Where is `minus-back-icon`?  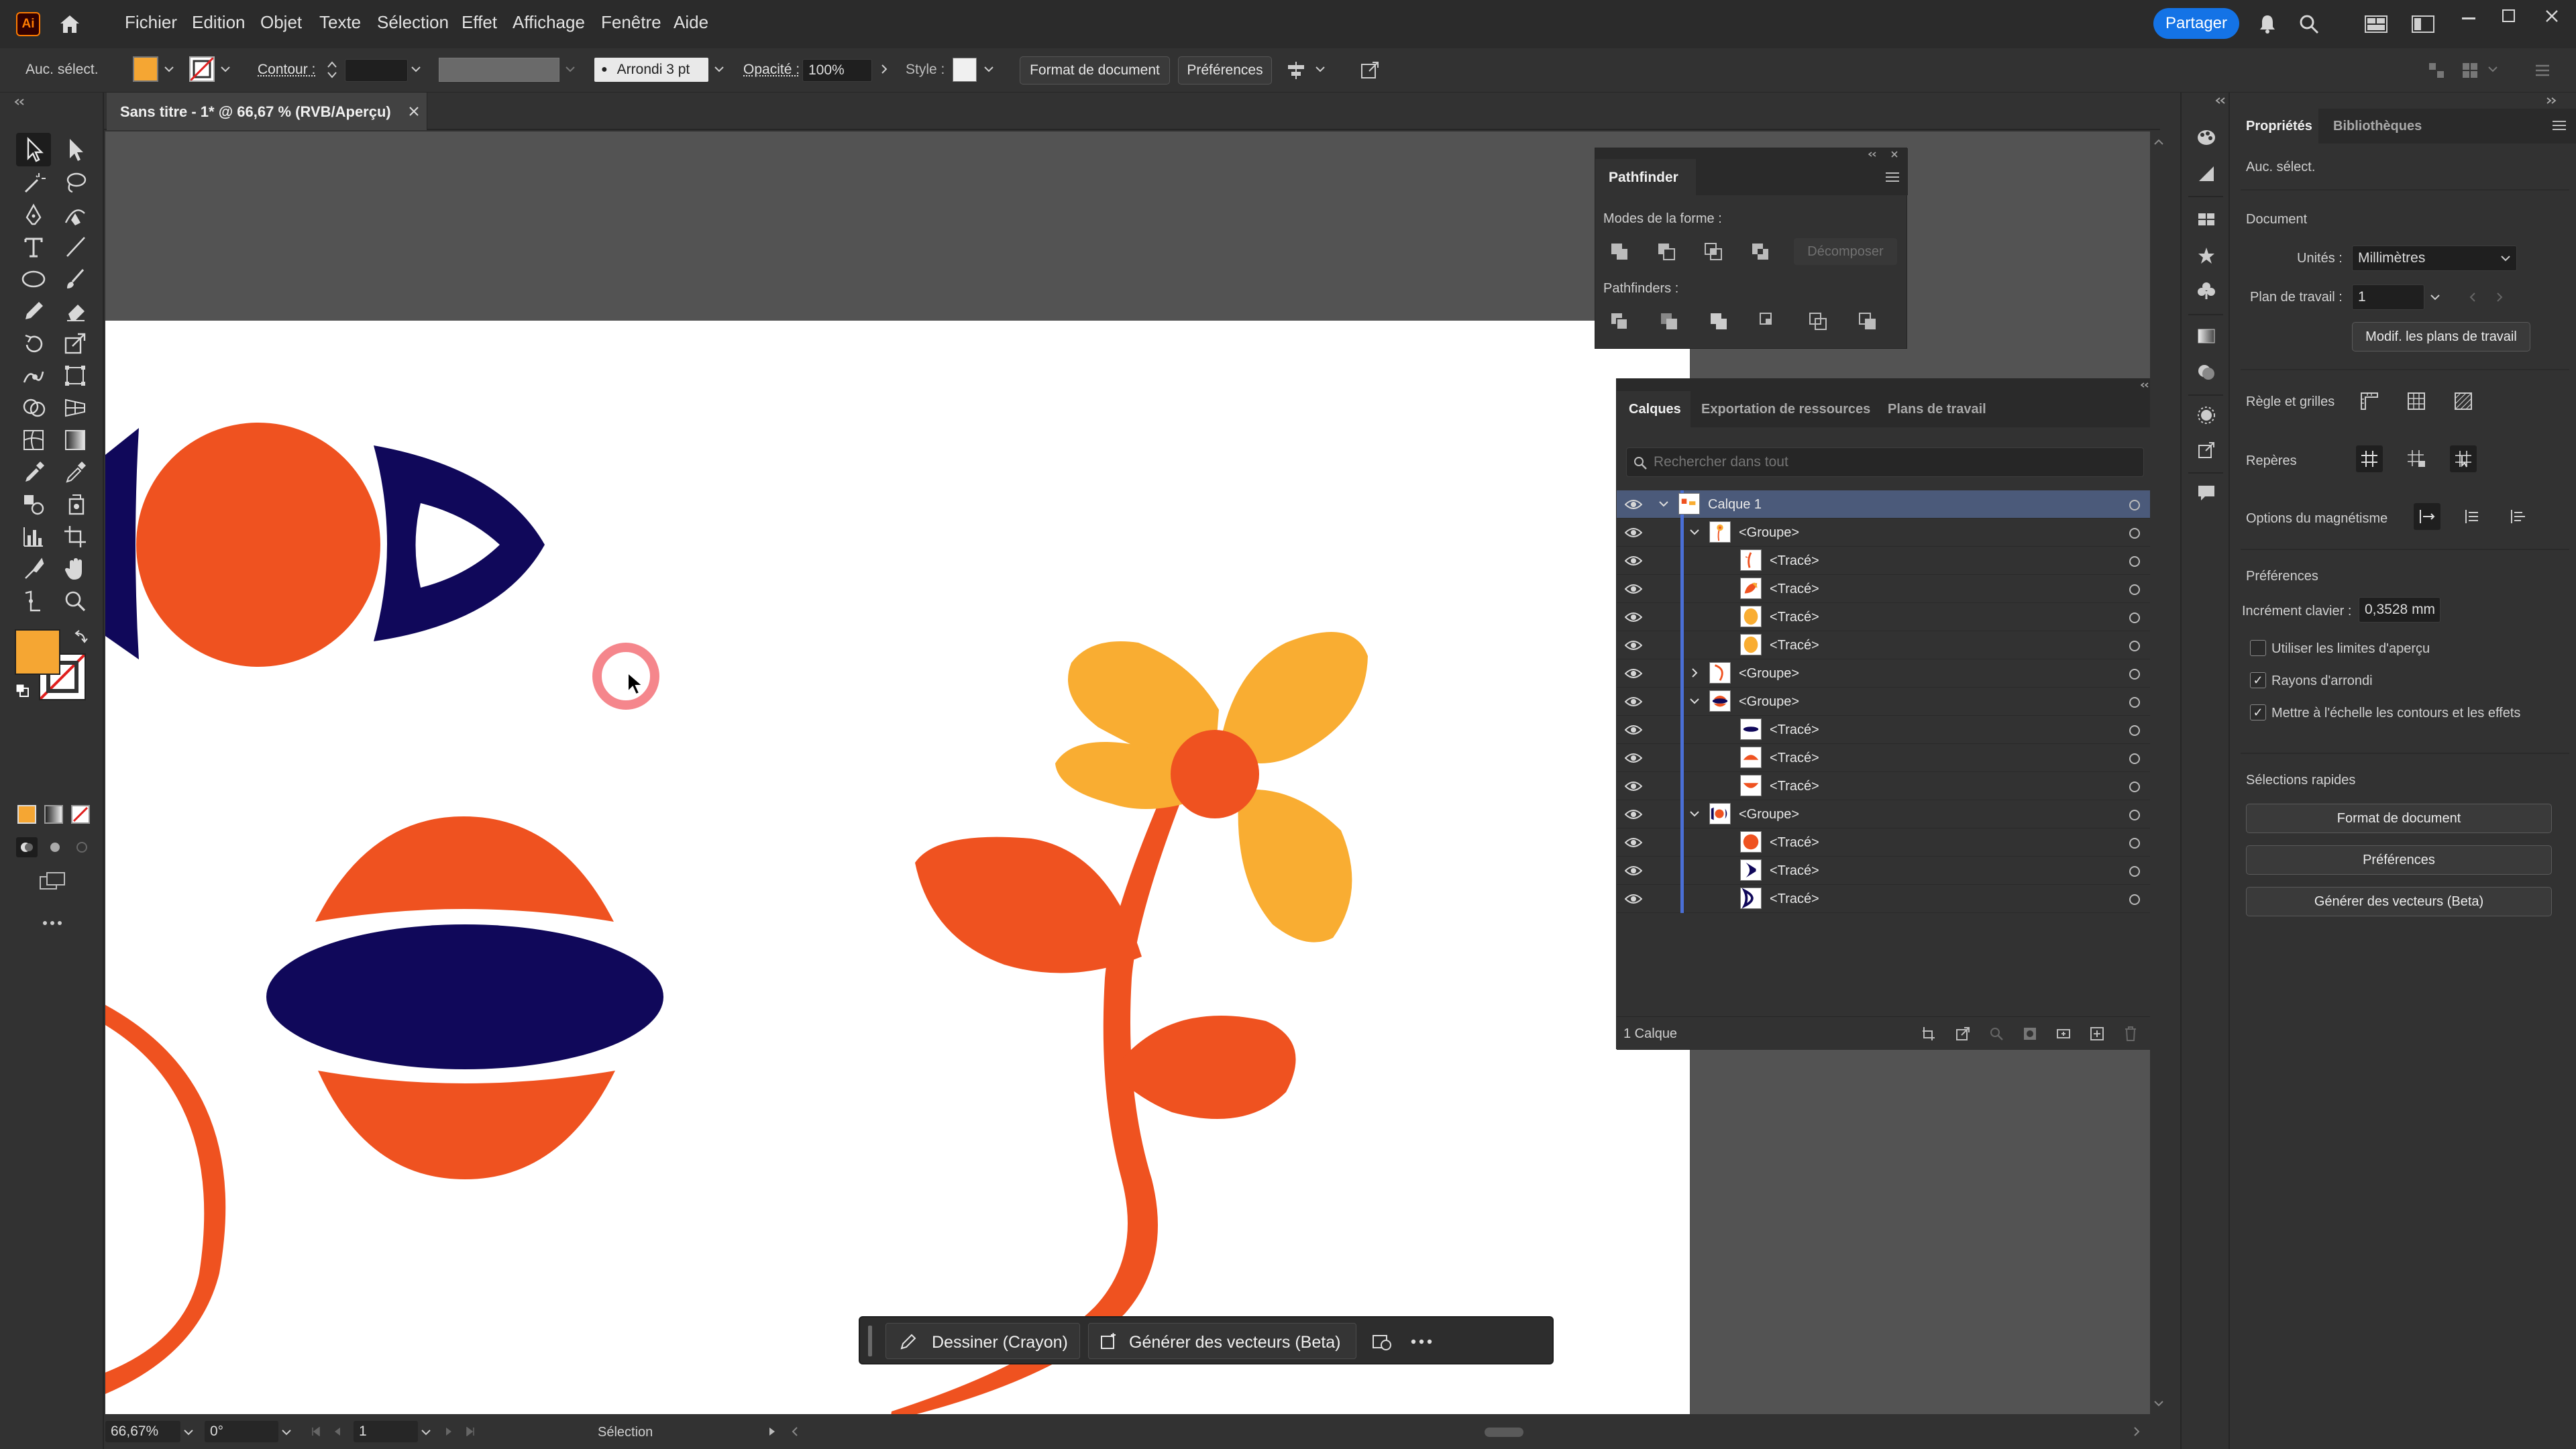
minus-back-icon is located at coordinates (1867, 321).